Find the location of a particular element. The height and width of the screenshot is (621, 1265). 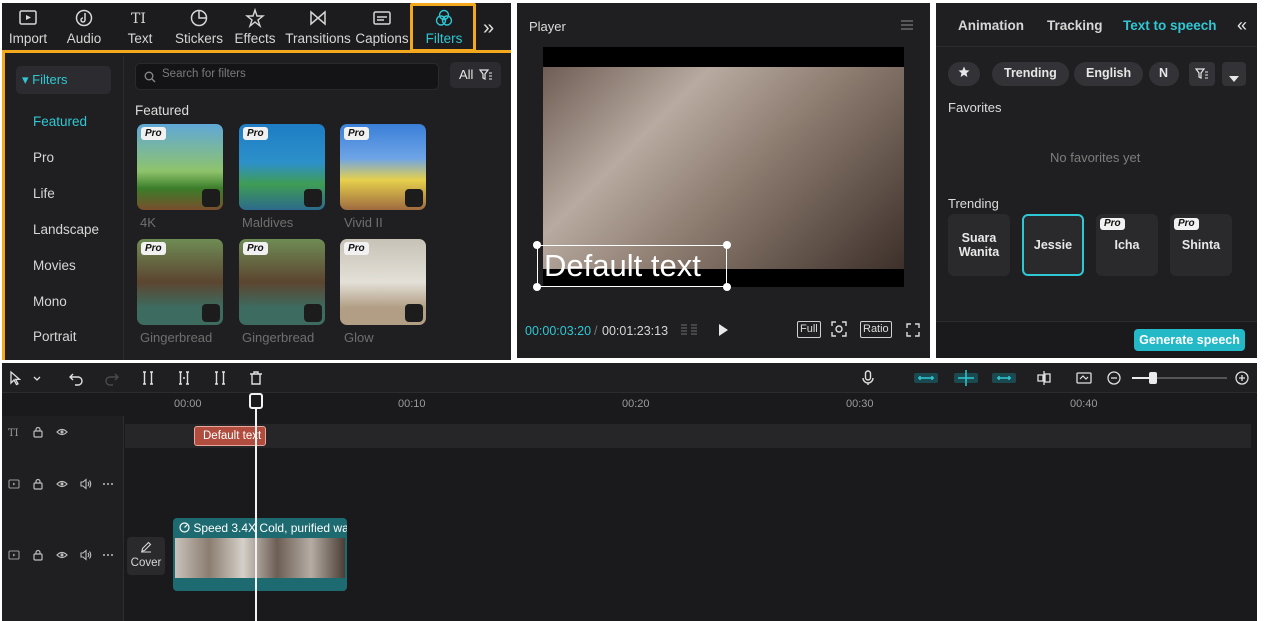

link-icon is located at coordinates (1004, 378).